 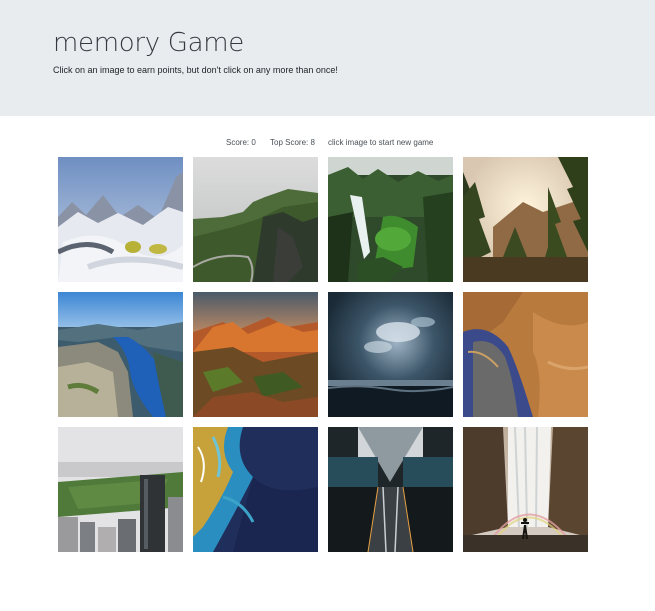 What do you see at coordinates (253, 142) in the screenshot?
I see `score-value: 0` at bounding box center [253, 142].